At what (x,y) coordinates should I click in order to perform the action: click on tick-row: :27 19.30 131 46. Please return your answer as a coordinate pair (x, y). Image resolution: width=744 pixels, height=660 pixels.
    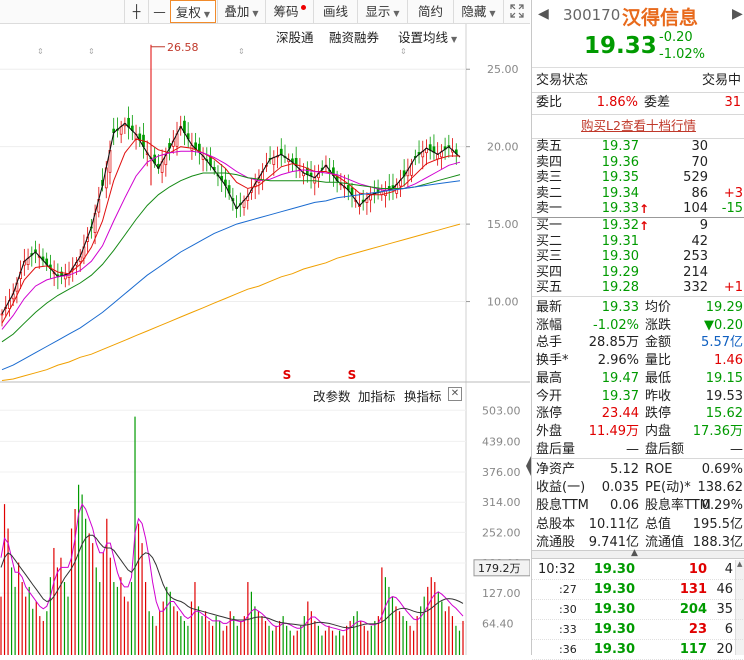
    Looking at the image, I should click on (638, 590).